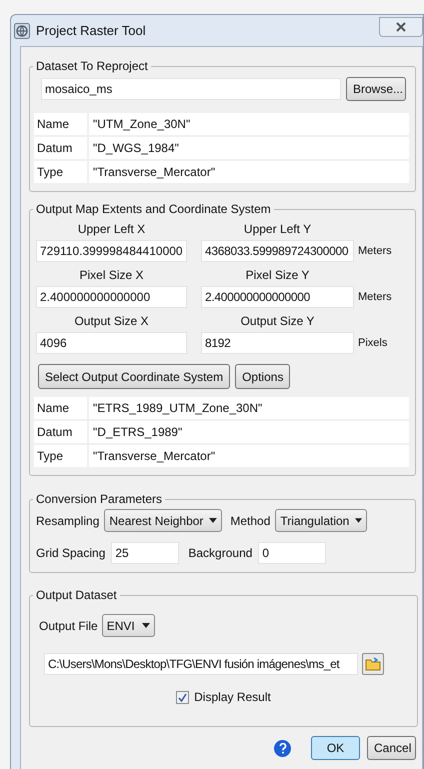  I want to click on field-label: Output Size X, so click(111, 321).